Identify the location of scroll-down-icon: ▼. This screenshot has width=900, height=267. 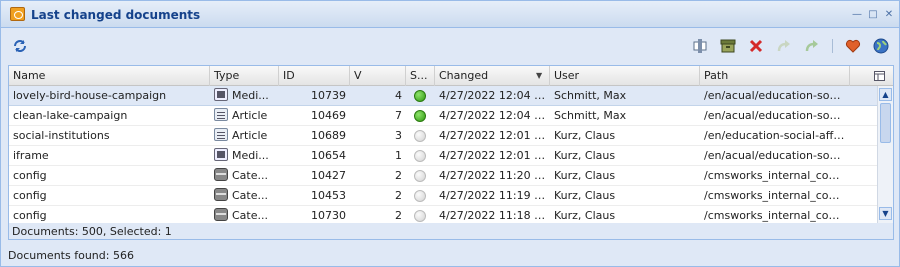
(885, 213).